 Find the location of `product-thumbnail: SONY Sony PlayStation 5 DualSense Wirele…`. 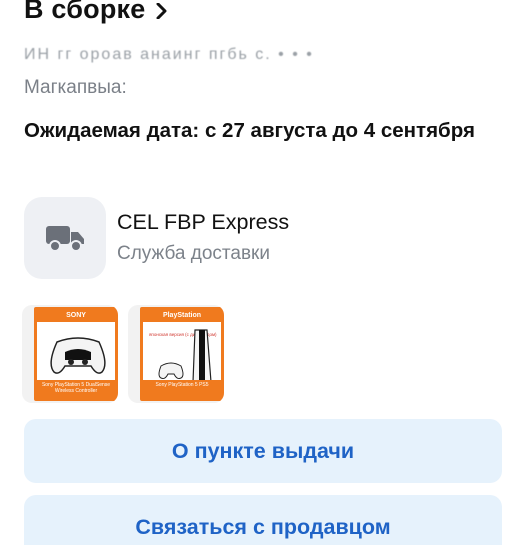

product-thumbnail: SONY Sony PlayStation 5 DualSense Wirele… is located at coordinates (70, 354).